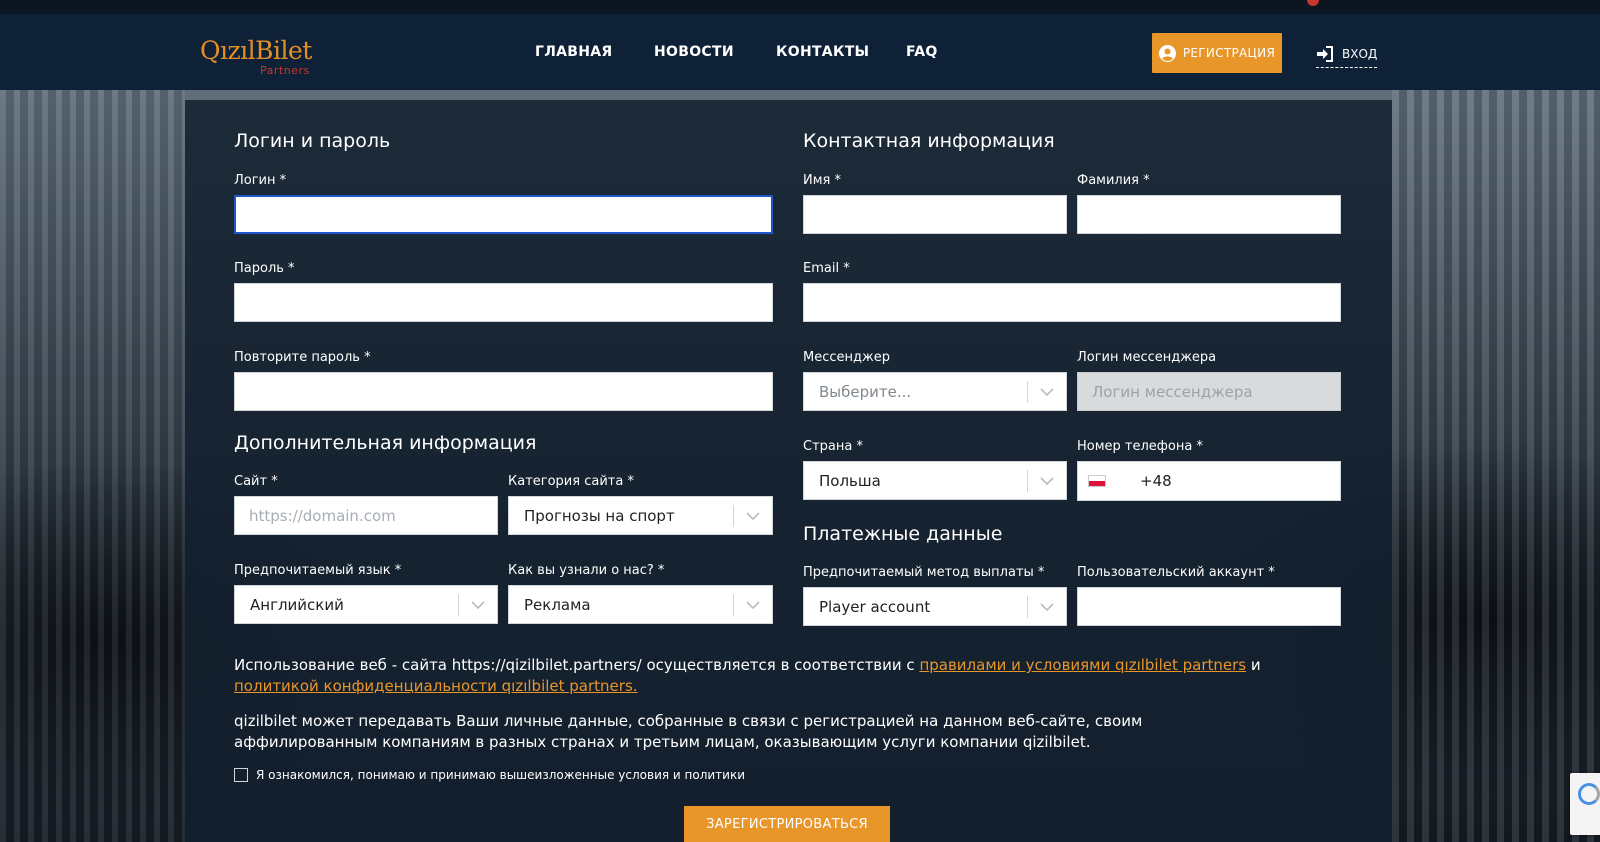  I want to click on nav-item-faq: FAQ, so click(922, 52).